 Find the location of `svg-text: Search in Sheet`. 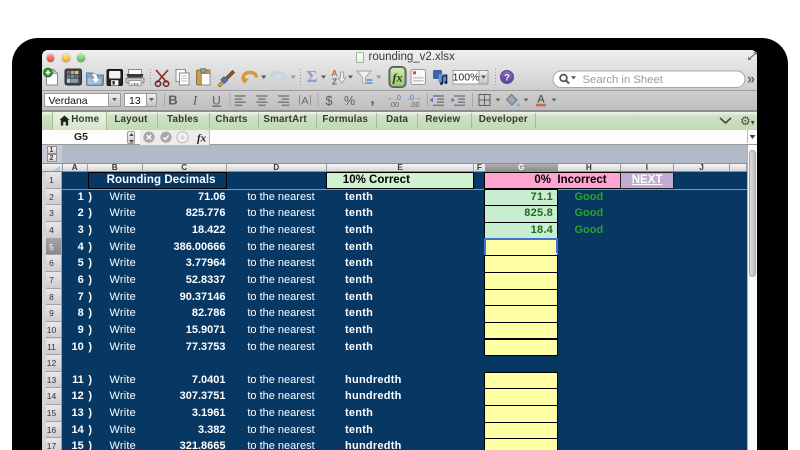

svg-text: Search in Sheet is located at coordinates (622, 80).